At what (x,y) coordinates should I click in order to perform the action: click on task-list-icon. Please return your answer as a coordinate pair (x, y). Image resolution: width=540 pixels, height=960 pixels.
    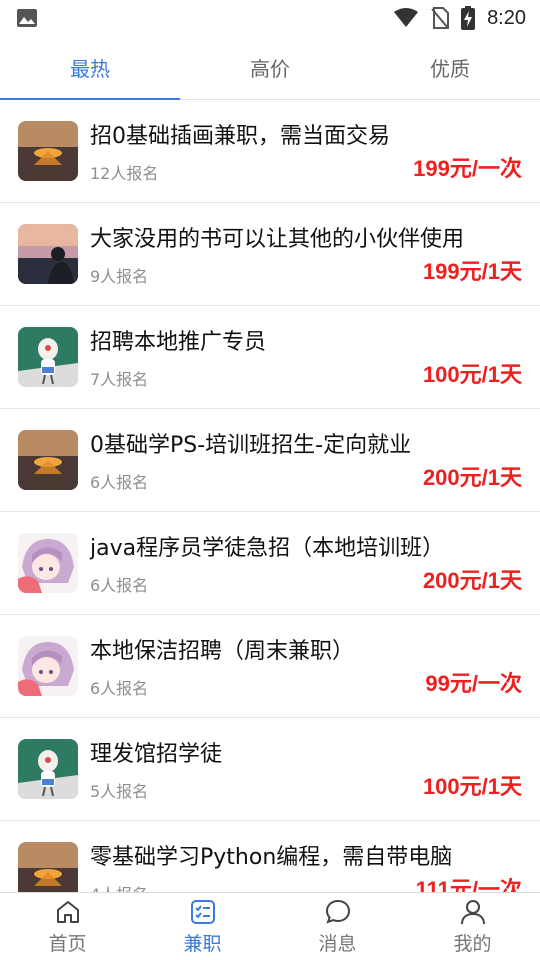
    Looking at the image, I should click on (202, 911).